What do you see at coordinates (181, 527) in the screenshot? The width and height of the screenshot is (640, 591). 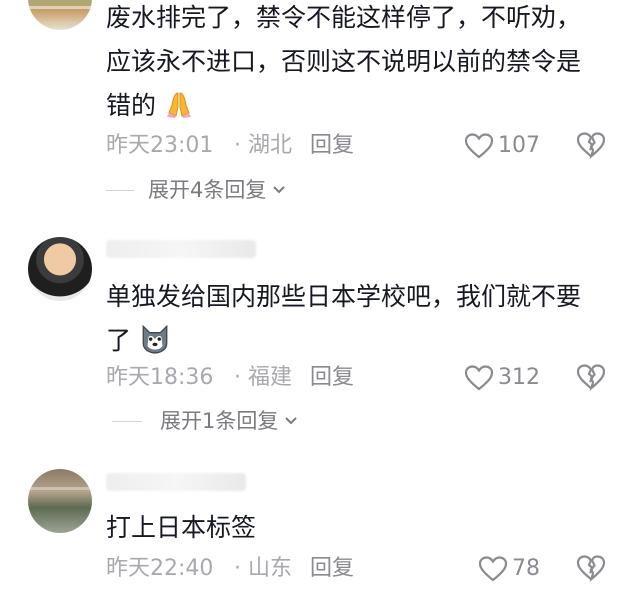 I see `comment-line: 打上日本标签` at bounding box center [181, 527].